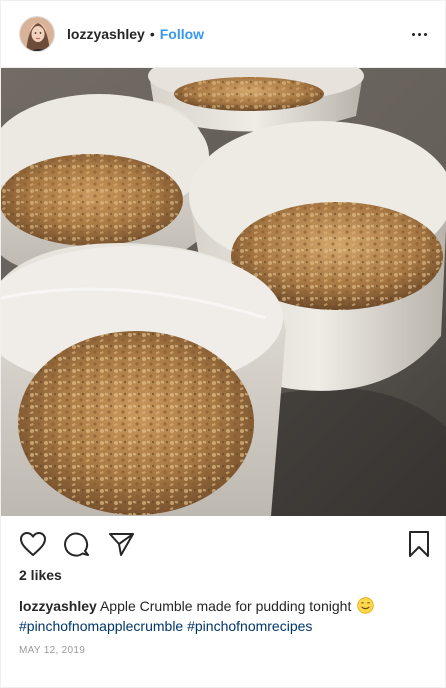 The image size is (446, 688). I want to click on likes-count: 2 likes, so click(40, 575).